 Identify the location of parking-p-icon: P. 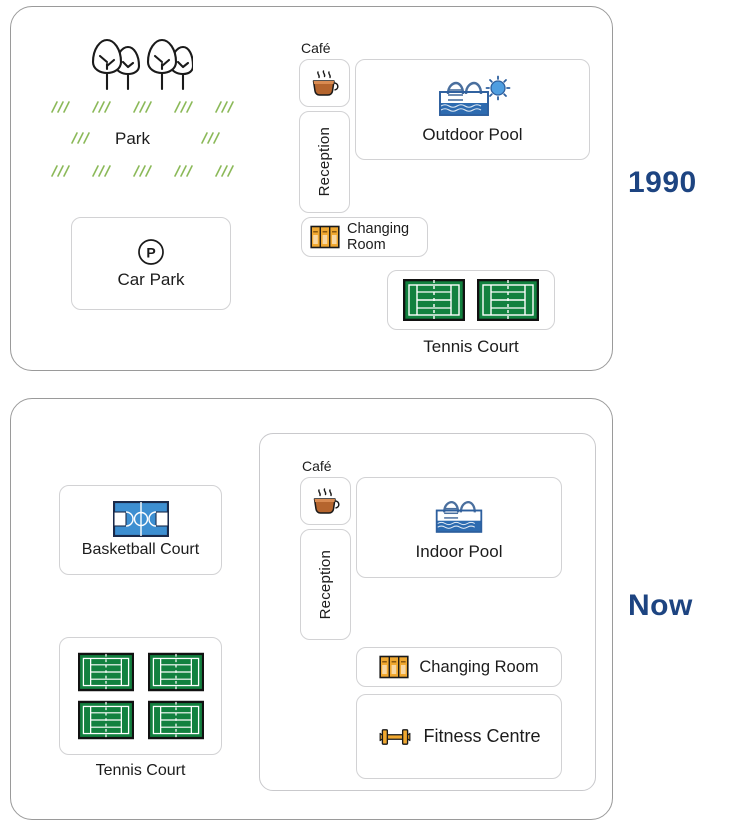
(151, 252).